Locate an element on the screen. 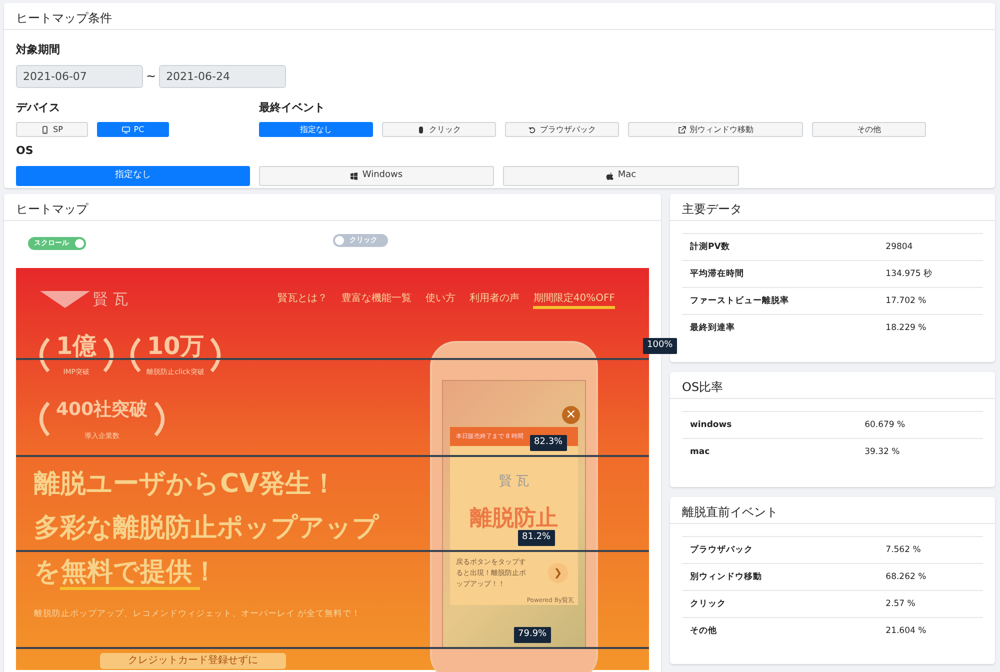  field-label: 対象期間 is located at coordinates (38, 50).